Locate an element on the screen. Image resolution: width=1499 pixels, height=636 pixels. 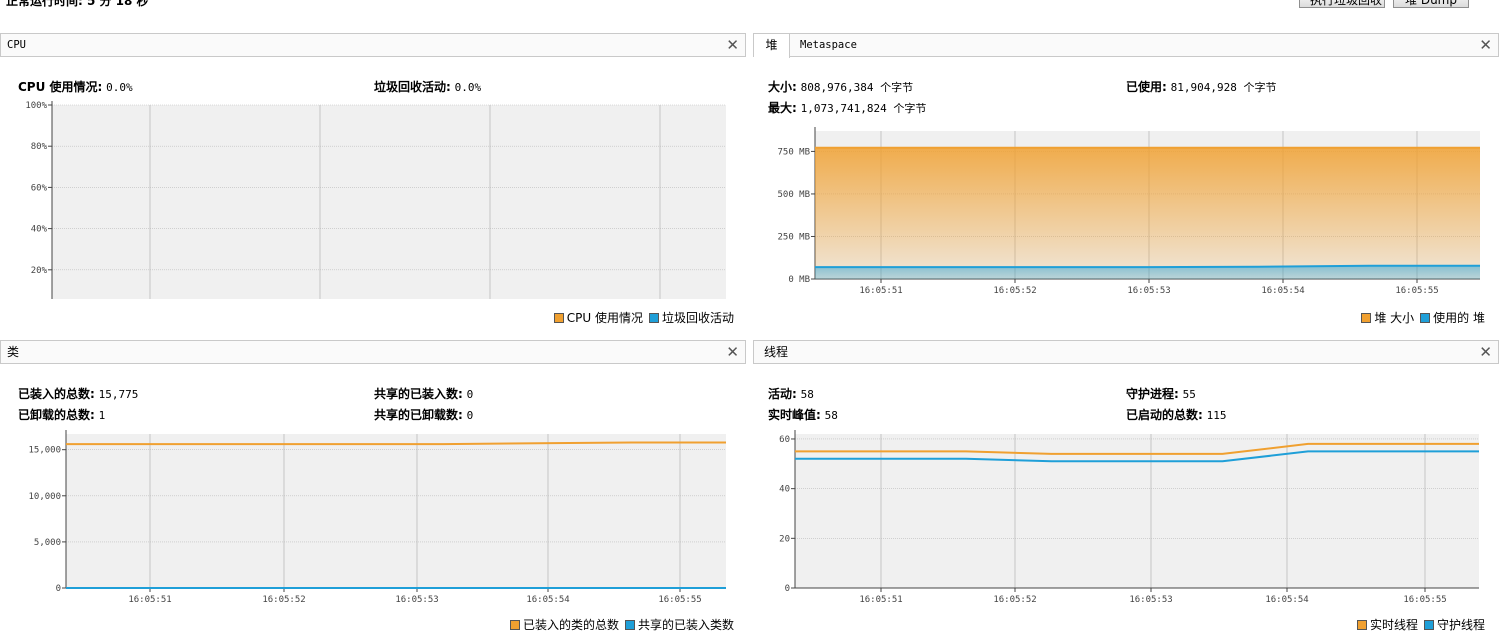
live-threads-value: 58 is located at coordinates (807, 394).